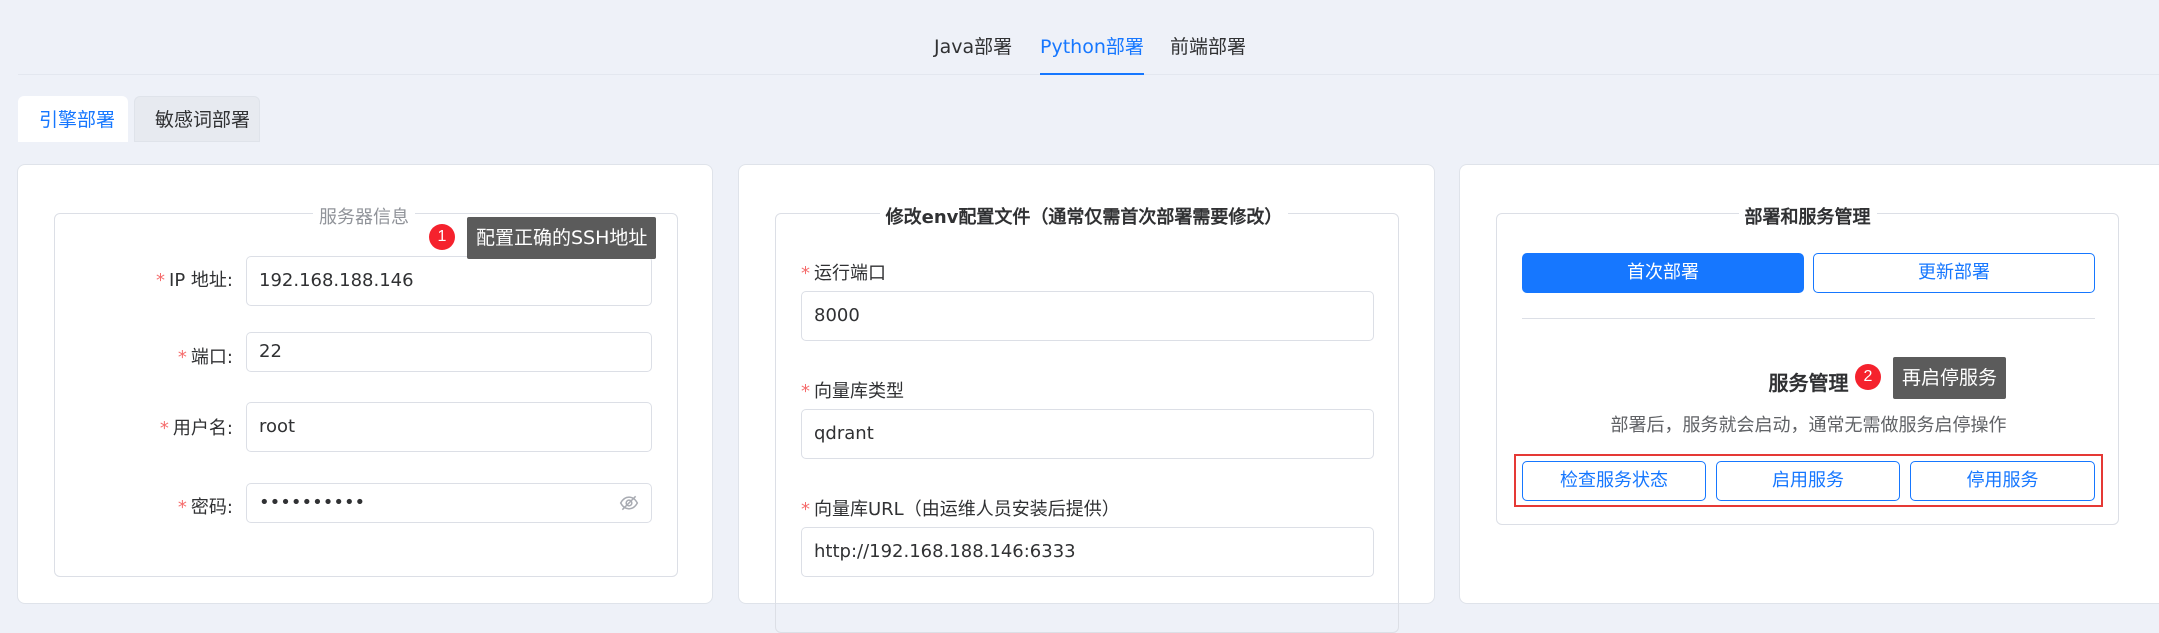 Image resolution: width=2159 pixels, height=633 pixels. I want to click on tab-java-deploy: Java部署, so click(973, 52).